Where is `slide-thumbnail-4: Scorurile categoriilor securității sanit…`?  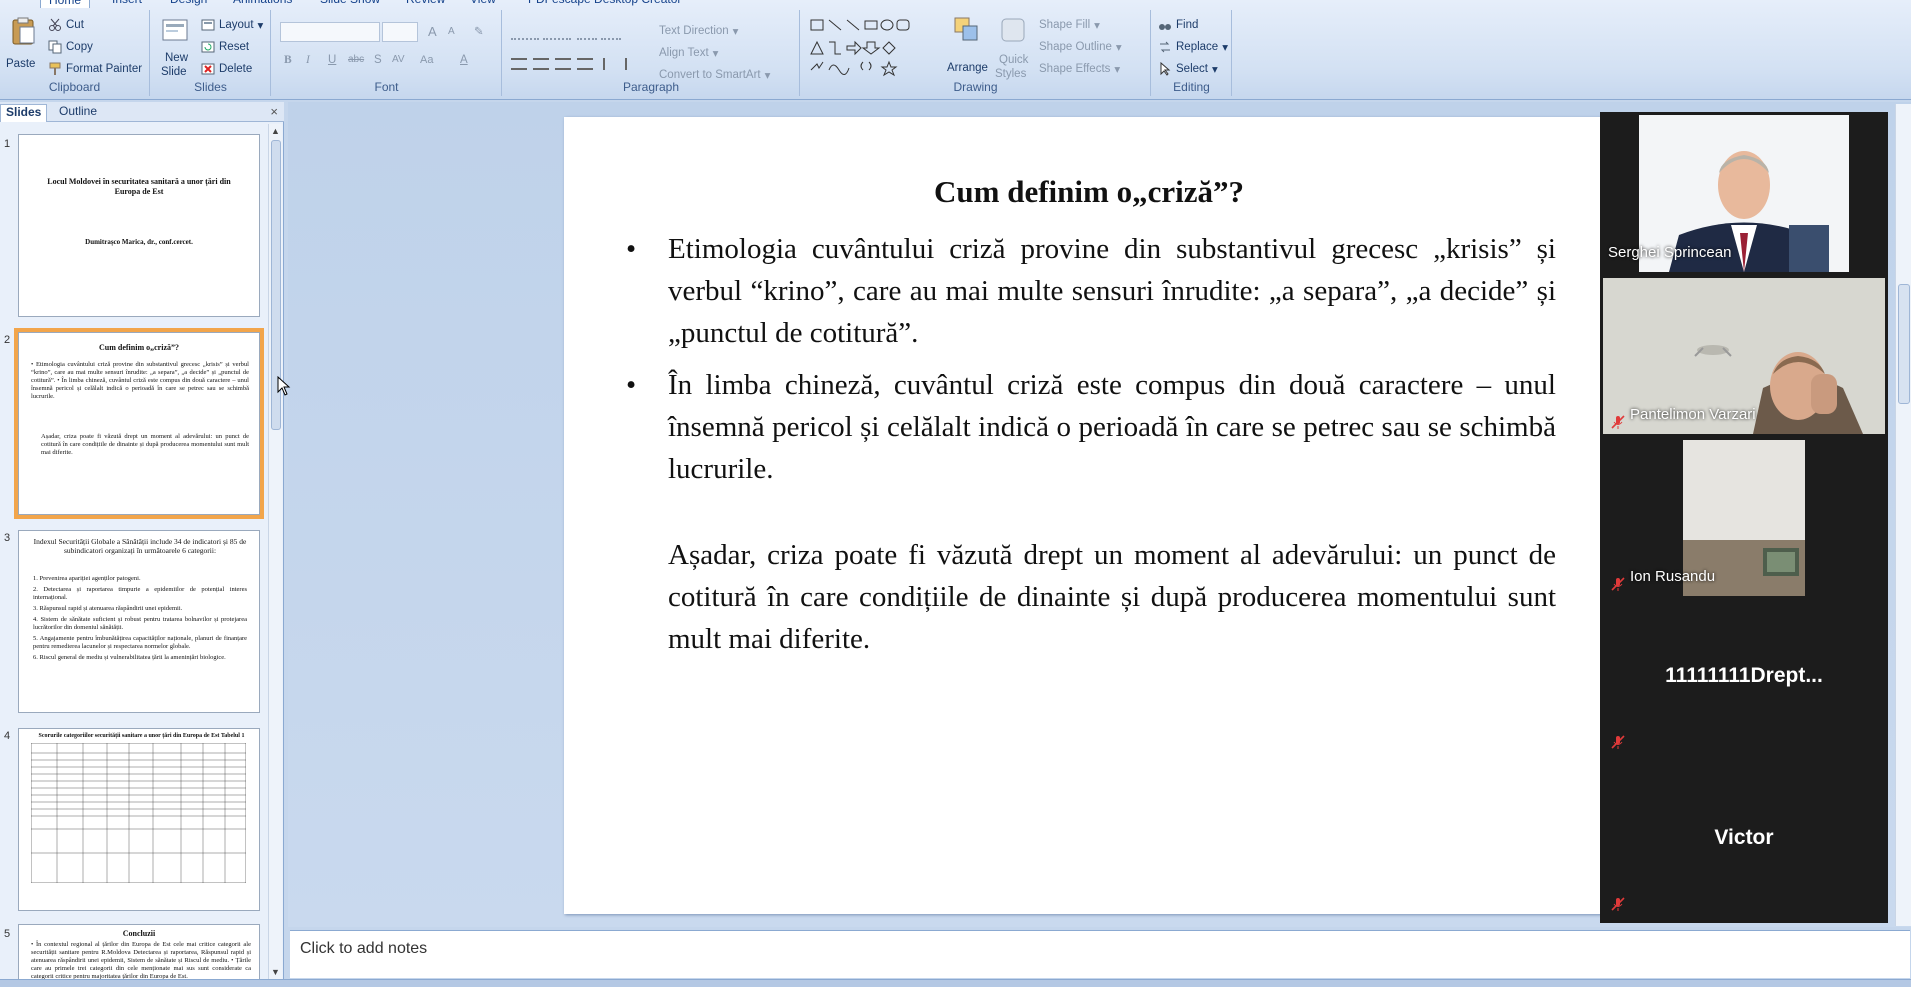 slide-thumbnail-4: Scorurile categoriilor securității sanit… is located at coordinates (139, 819).